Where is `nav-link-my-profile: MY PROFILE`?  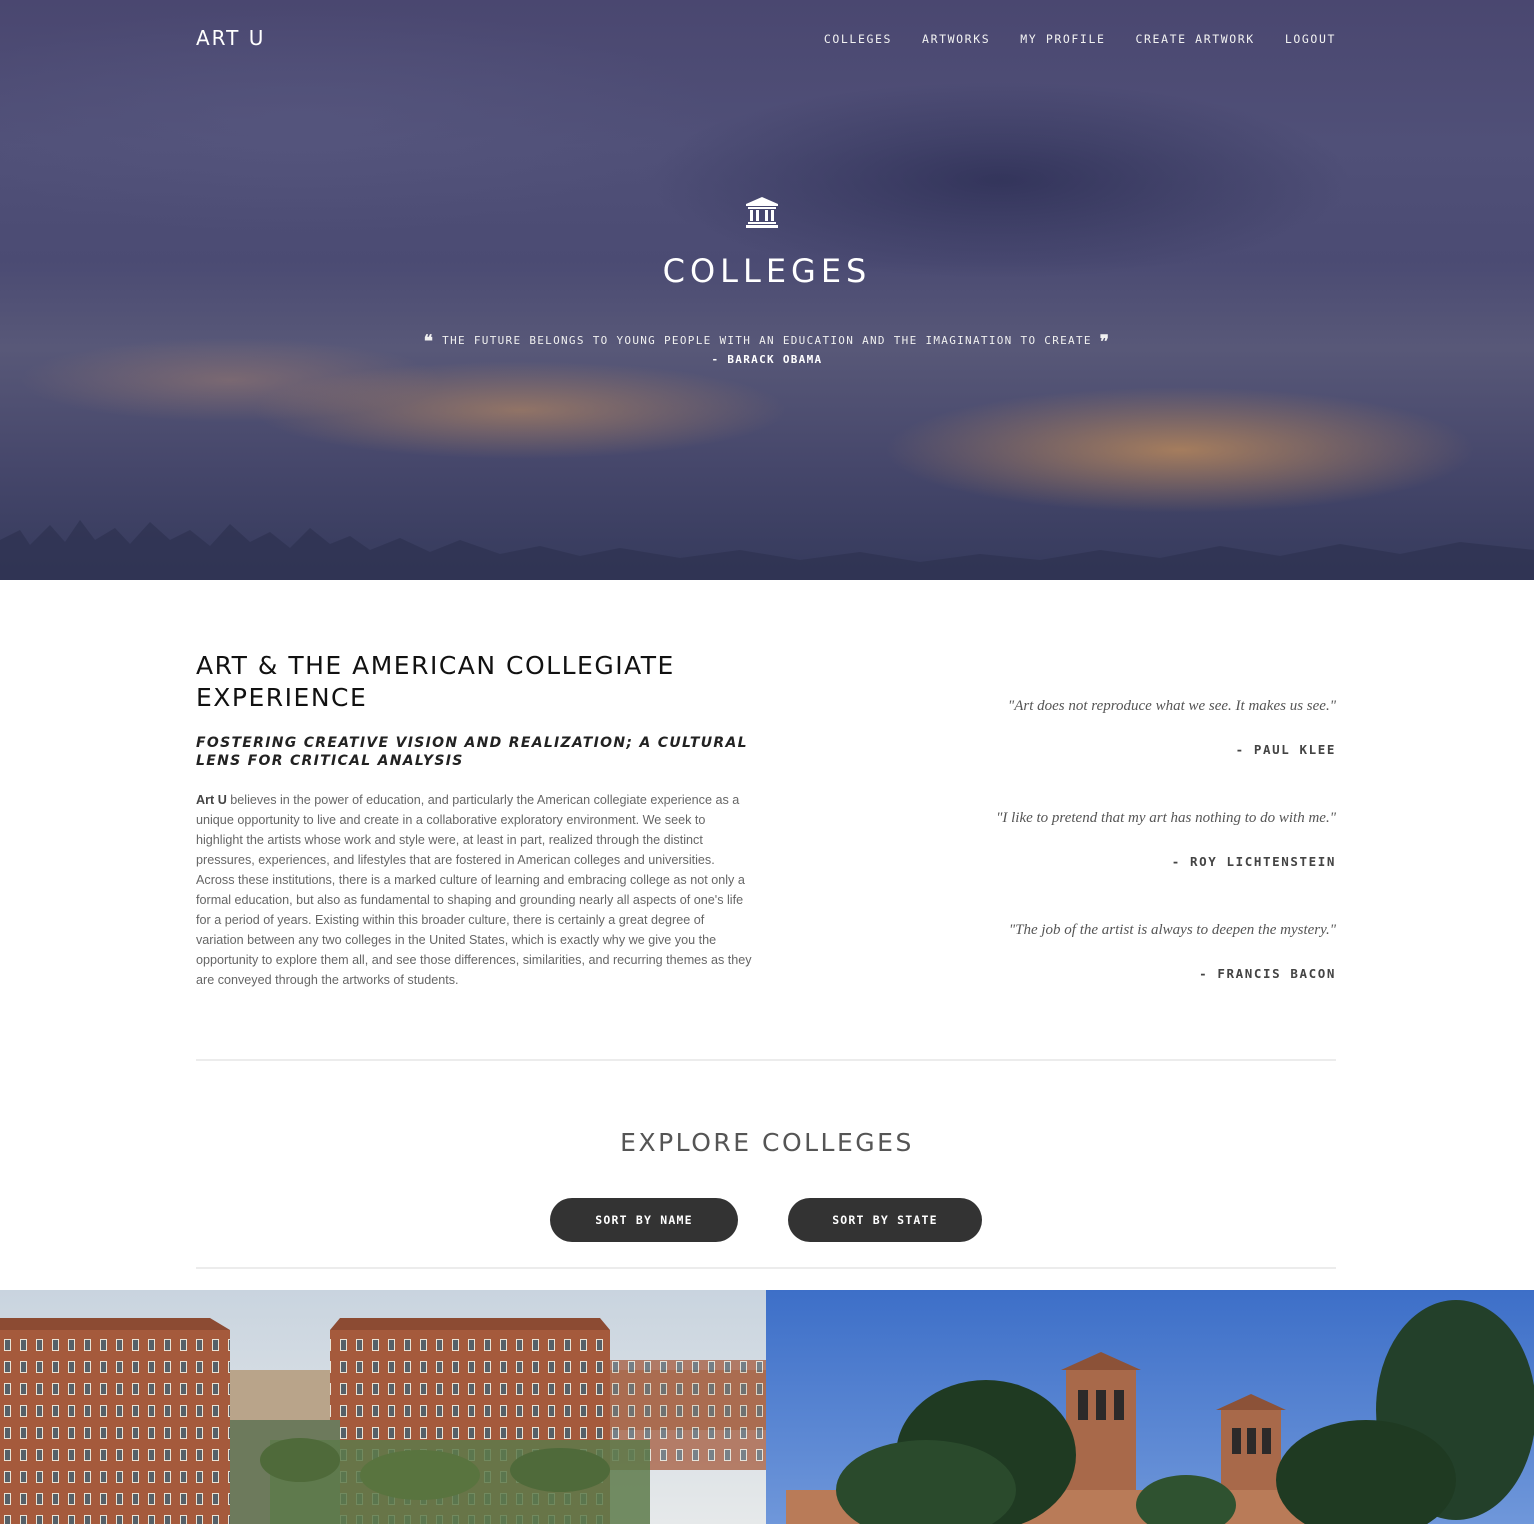
nav-link-my-profile: MY PROFILE is located at coordinates (1062, 39).